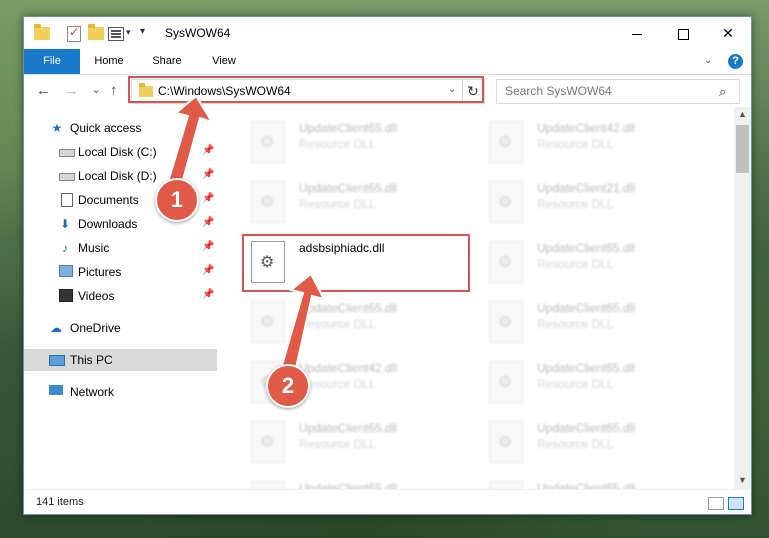 The width and height of the screenshot is (769, 538). I want to click on sidebar-item-label: Videos, so click(96, 296).